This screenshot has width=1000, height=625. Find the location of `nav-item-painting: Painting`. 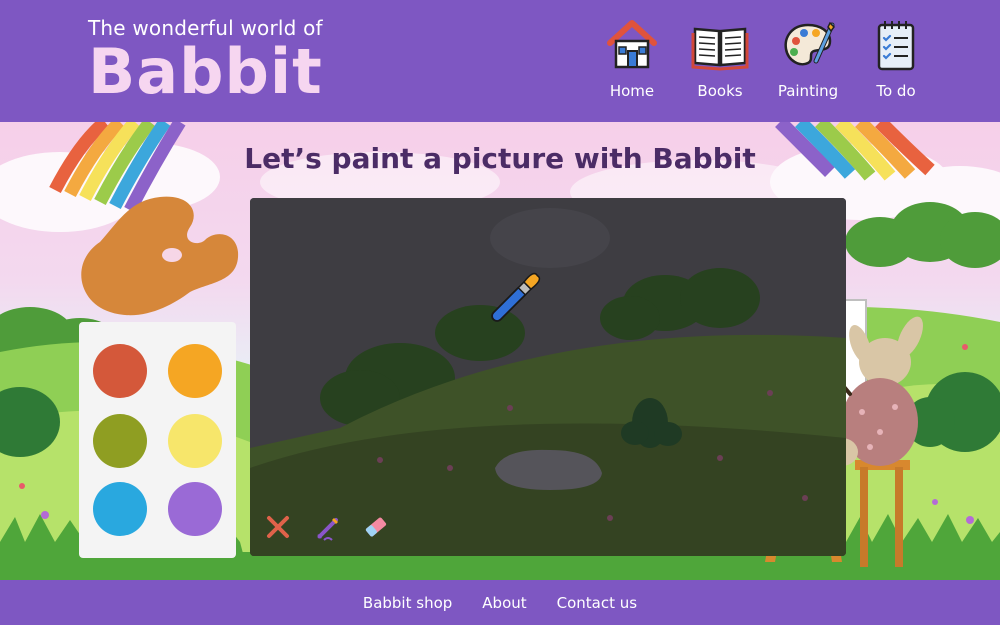

nav-item-painting: Painting is located at coordinates (808, 58).